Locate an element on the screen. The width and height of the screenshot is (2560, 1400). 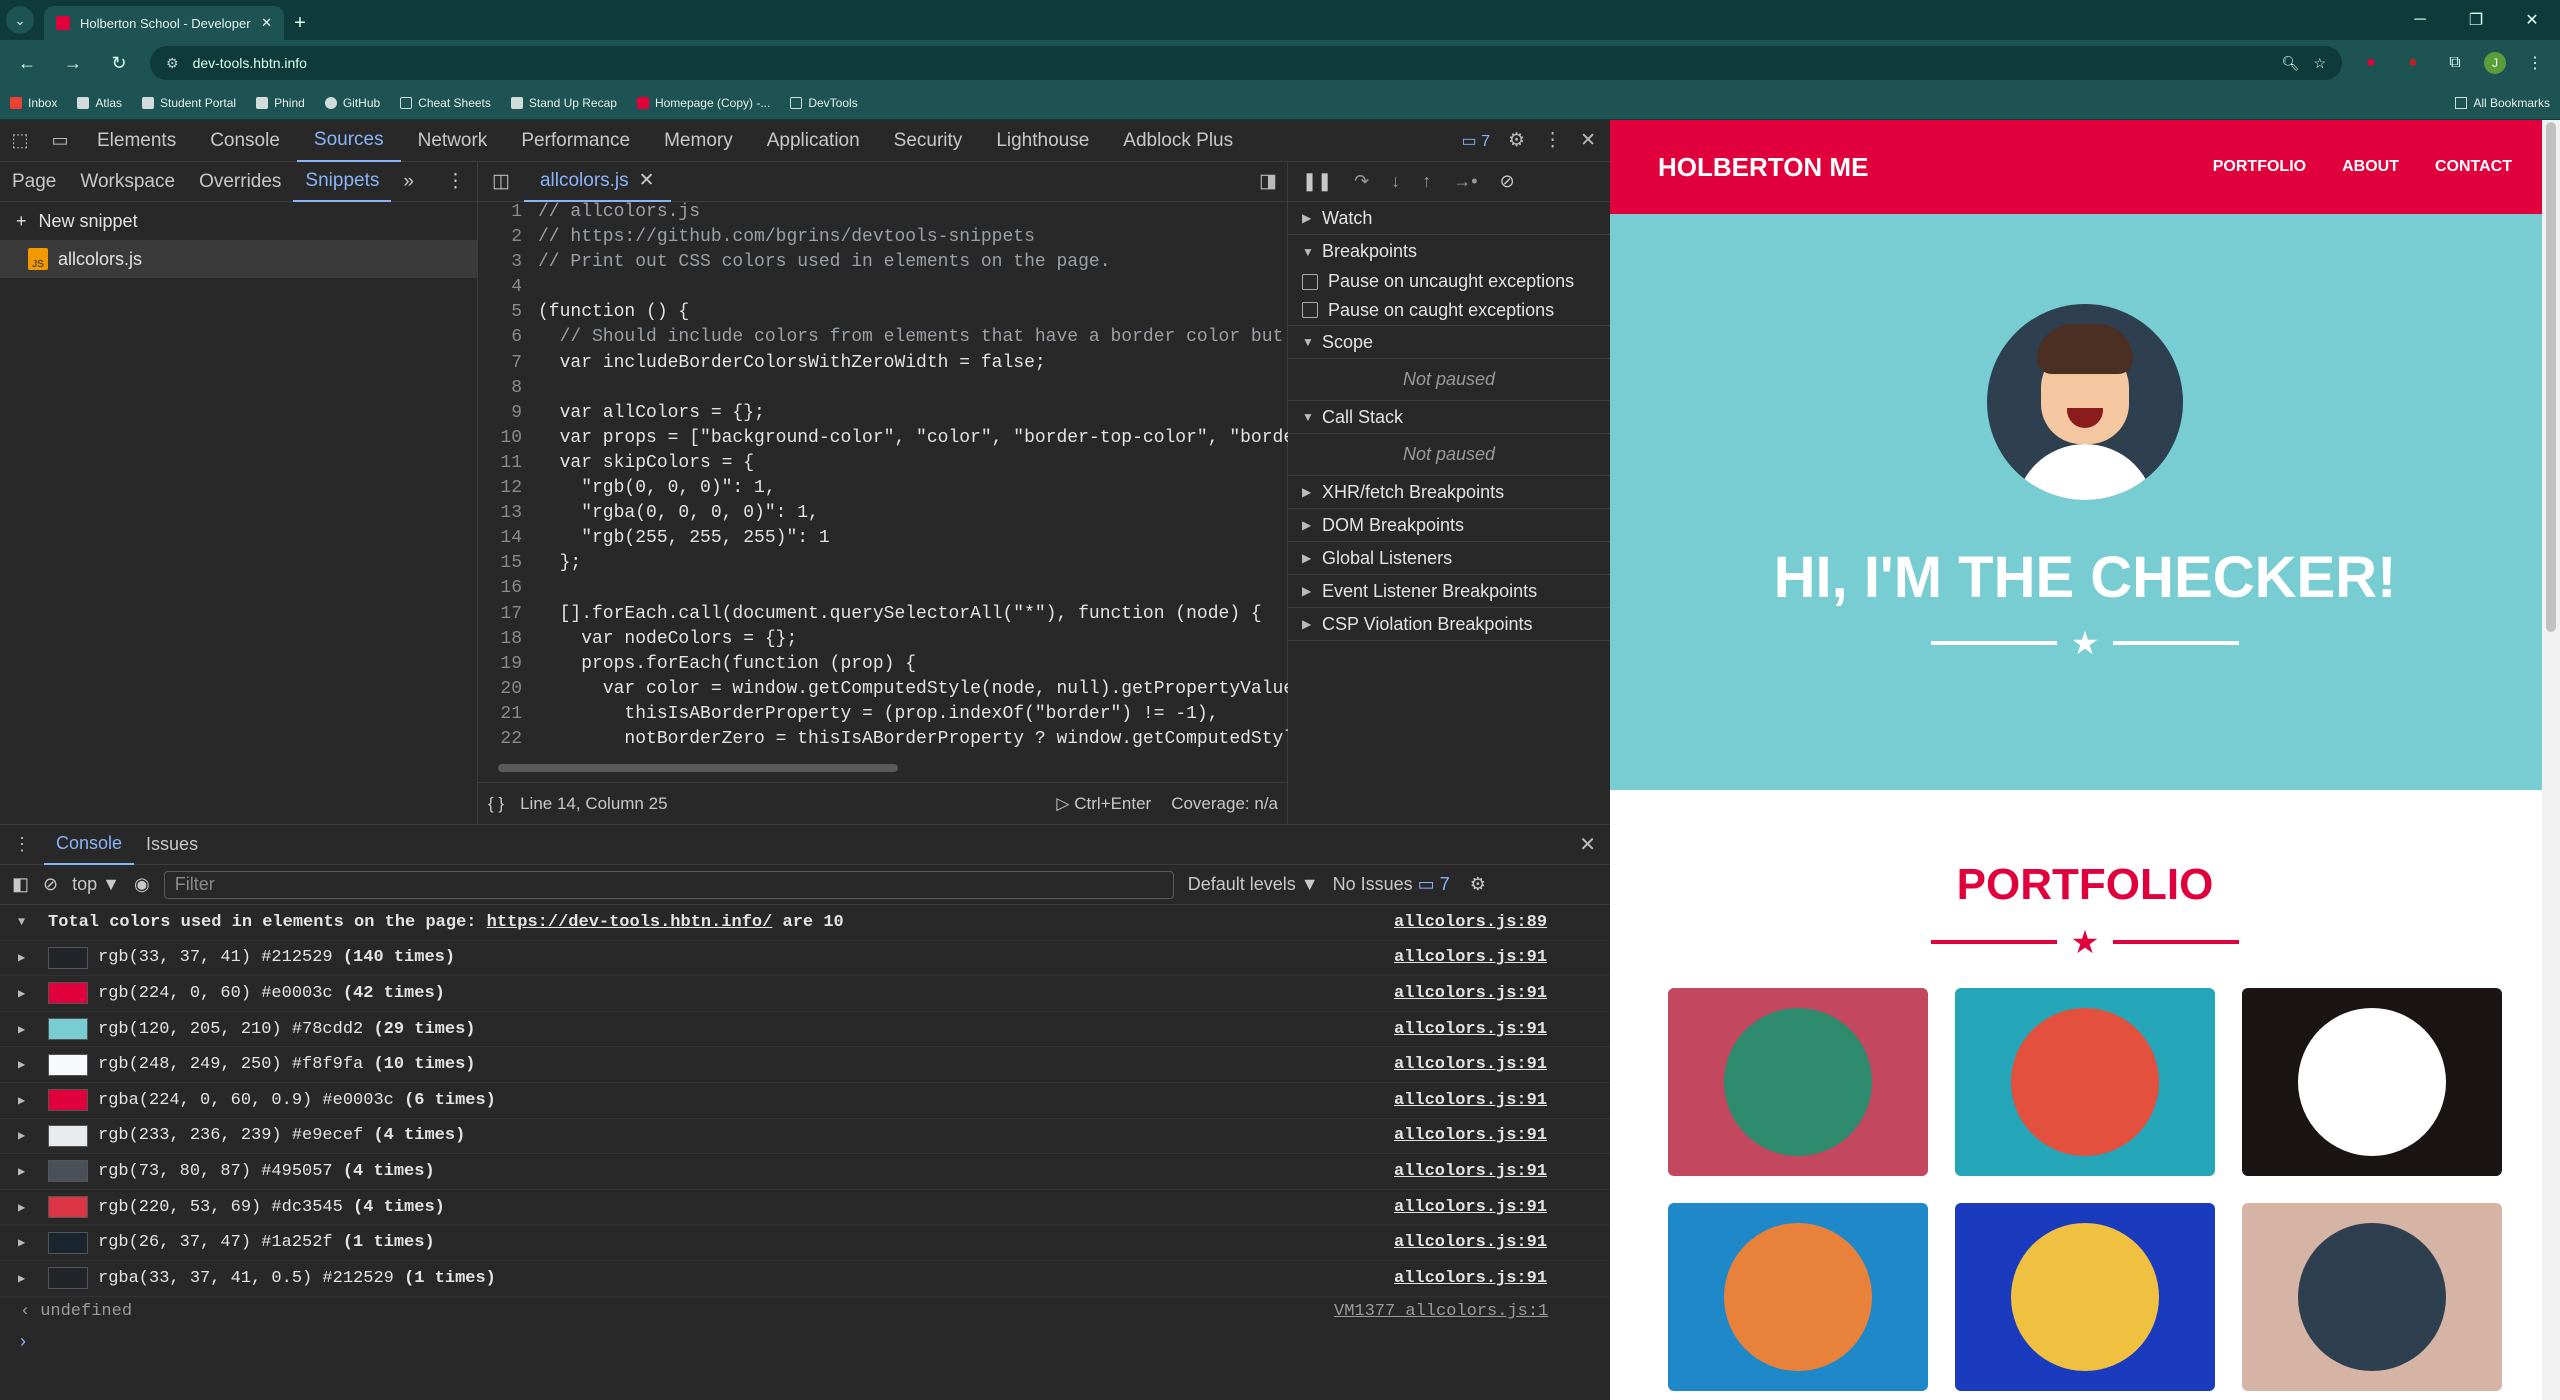
line-number: 21 is located at coordinates (508, 716).